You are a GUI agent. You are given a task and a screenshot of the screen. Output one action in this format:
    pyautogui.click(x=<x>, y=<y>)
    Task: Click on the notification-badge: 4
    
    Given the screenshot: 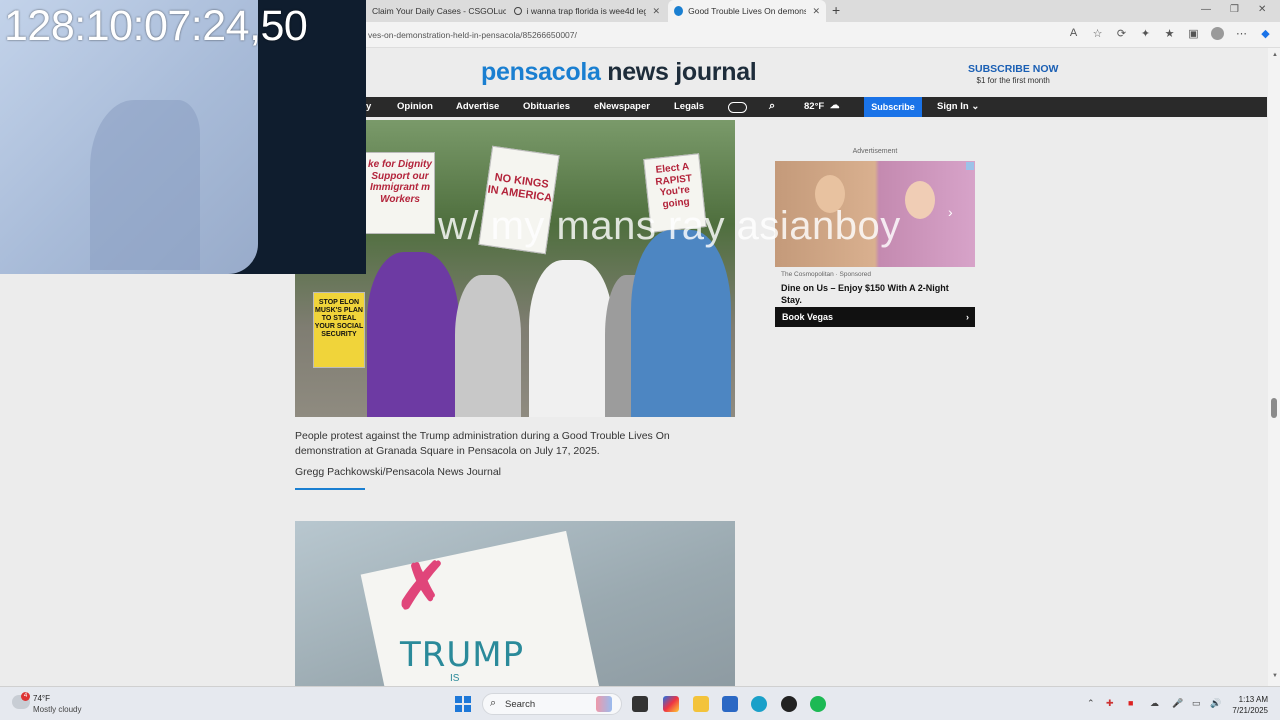 What is the action you would take?
    pyautogui.click(x=25, y=696)
    